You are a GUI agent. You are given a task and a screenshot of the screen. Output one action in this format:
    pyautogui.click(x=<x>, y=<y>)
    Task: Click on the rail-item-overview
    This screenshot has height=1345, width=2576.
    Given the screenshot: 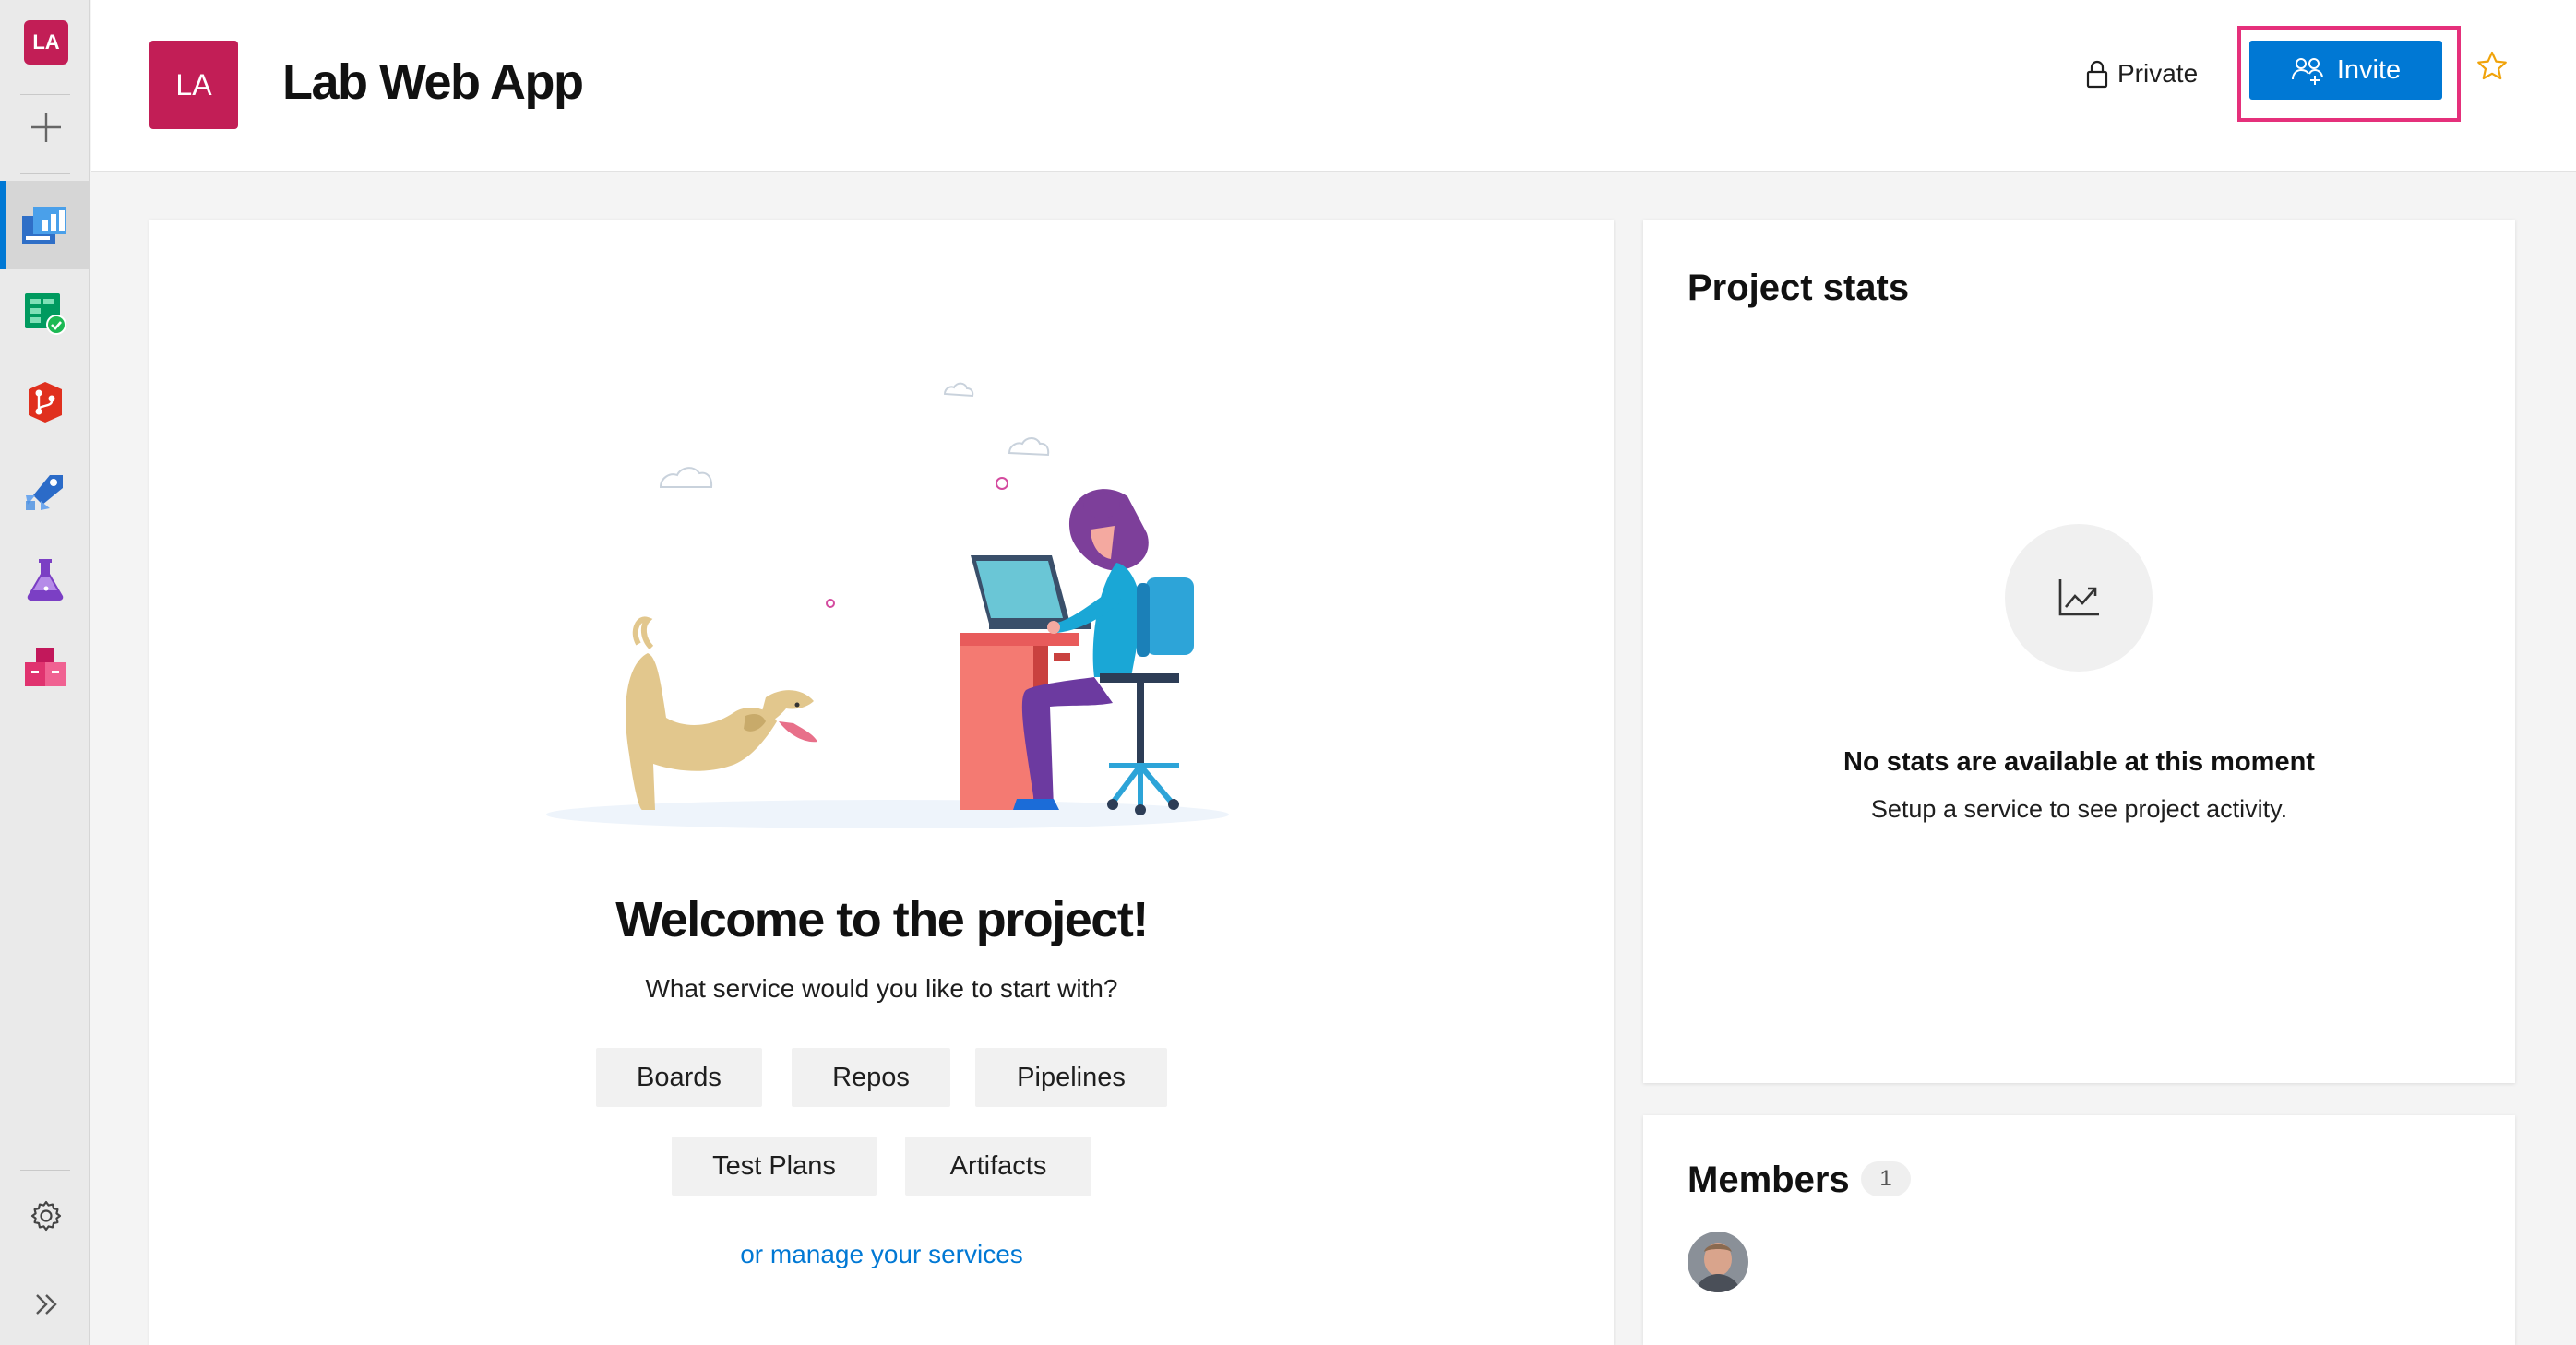 What is the action you would take?
    pyautogui.click(x=45, y=225)
    